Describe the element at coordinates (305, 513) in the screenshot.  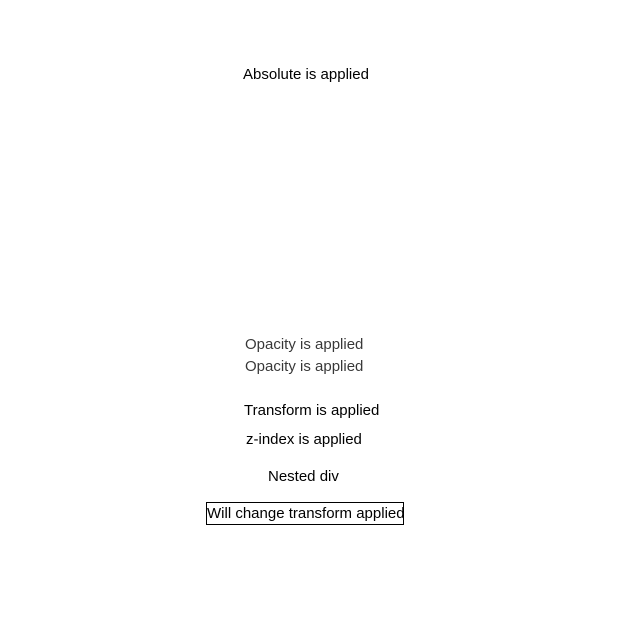
I see `will-change-transform-box: Will change transform applied` at that location.